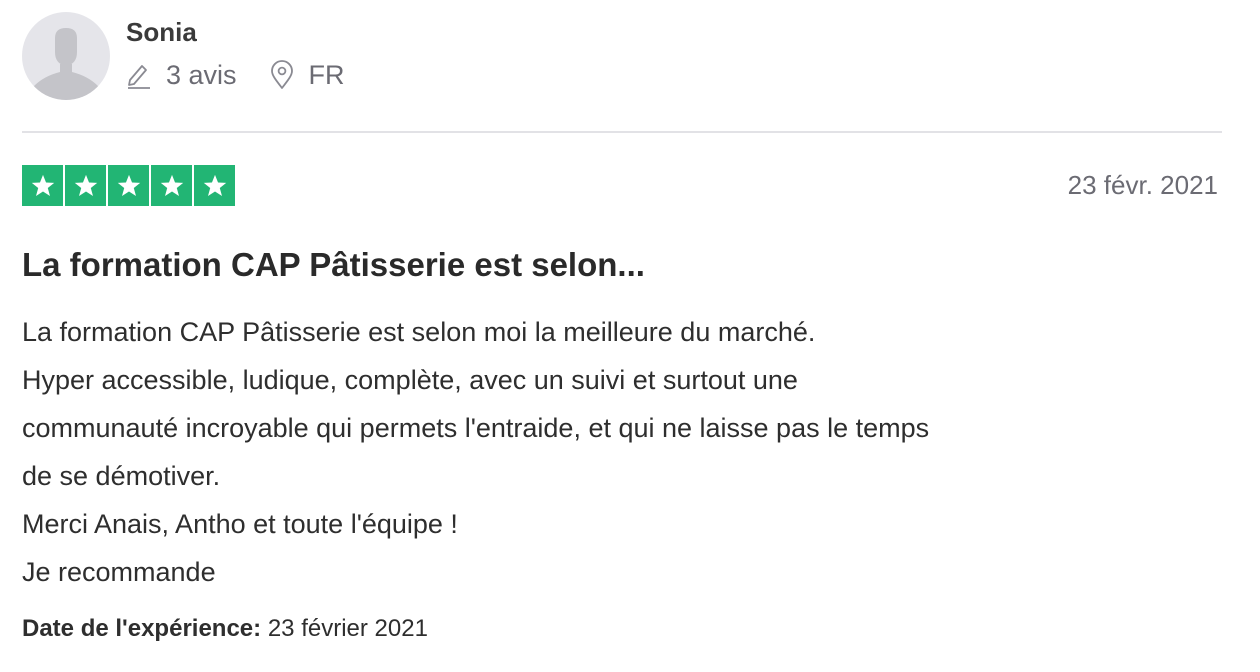  I want to click on user-silhouette-icon, so click(66, 64).